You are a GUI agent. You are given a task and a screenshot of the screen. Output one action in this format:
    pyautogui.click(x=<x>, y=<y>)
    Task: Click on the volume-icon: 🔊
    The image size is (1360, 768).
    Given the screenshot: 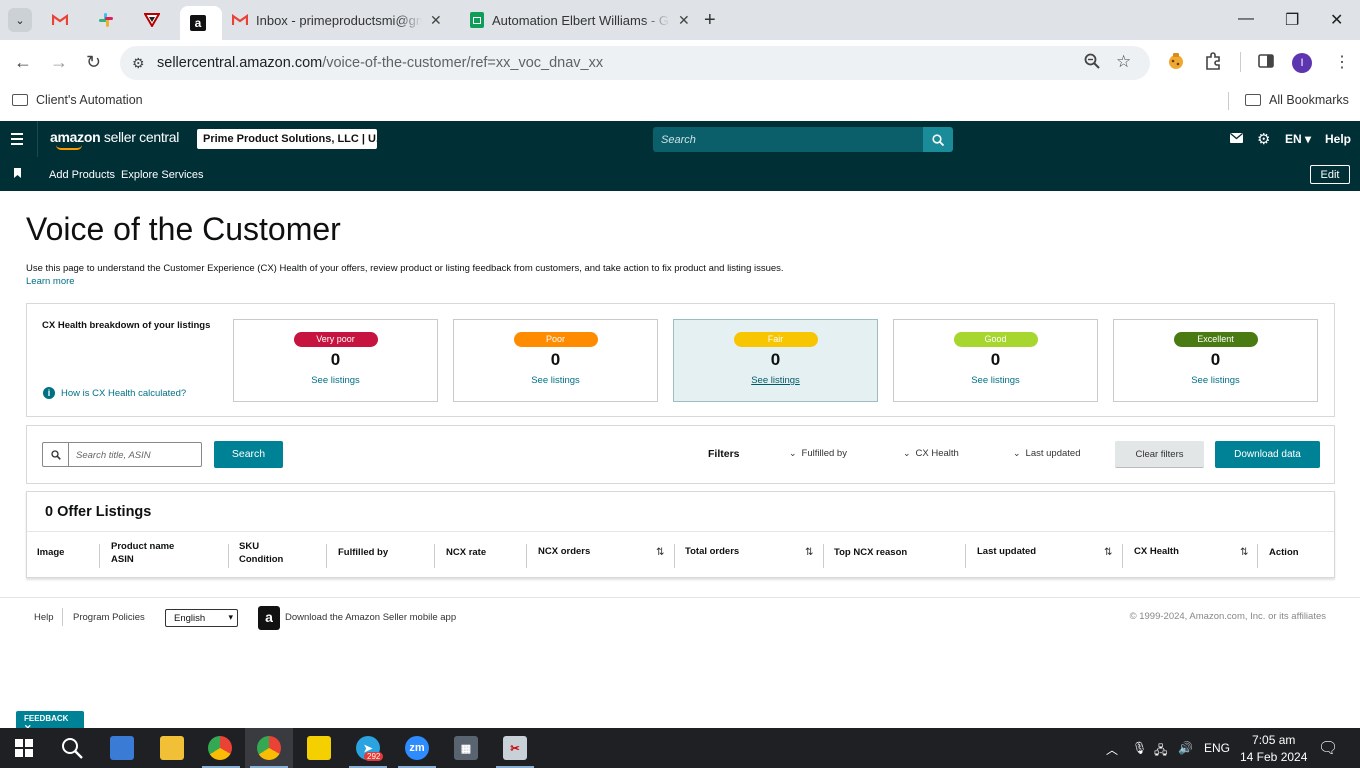 What is the action you would take?
    pyautogui.click(x=1185, y=748)
    